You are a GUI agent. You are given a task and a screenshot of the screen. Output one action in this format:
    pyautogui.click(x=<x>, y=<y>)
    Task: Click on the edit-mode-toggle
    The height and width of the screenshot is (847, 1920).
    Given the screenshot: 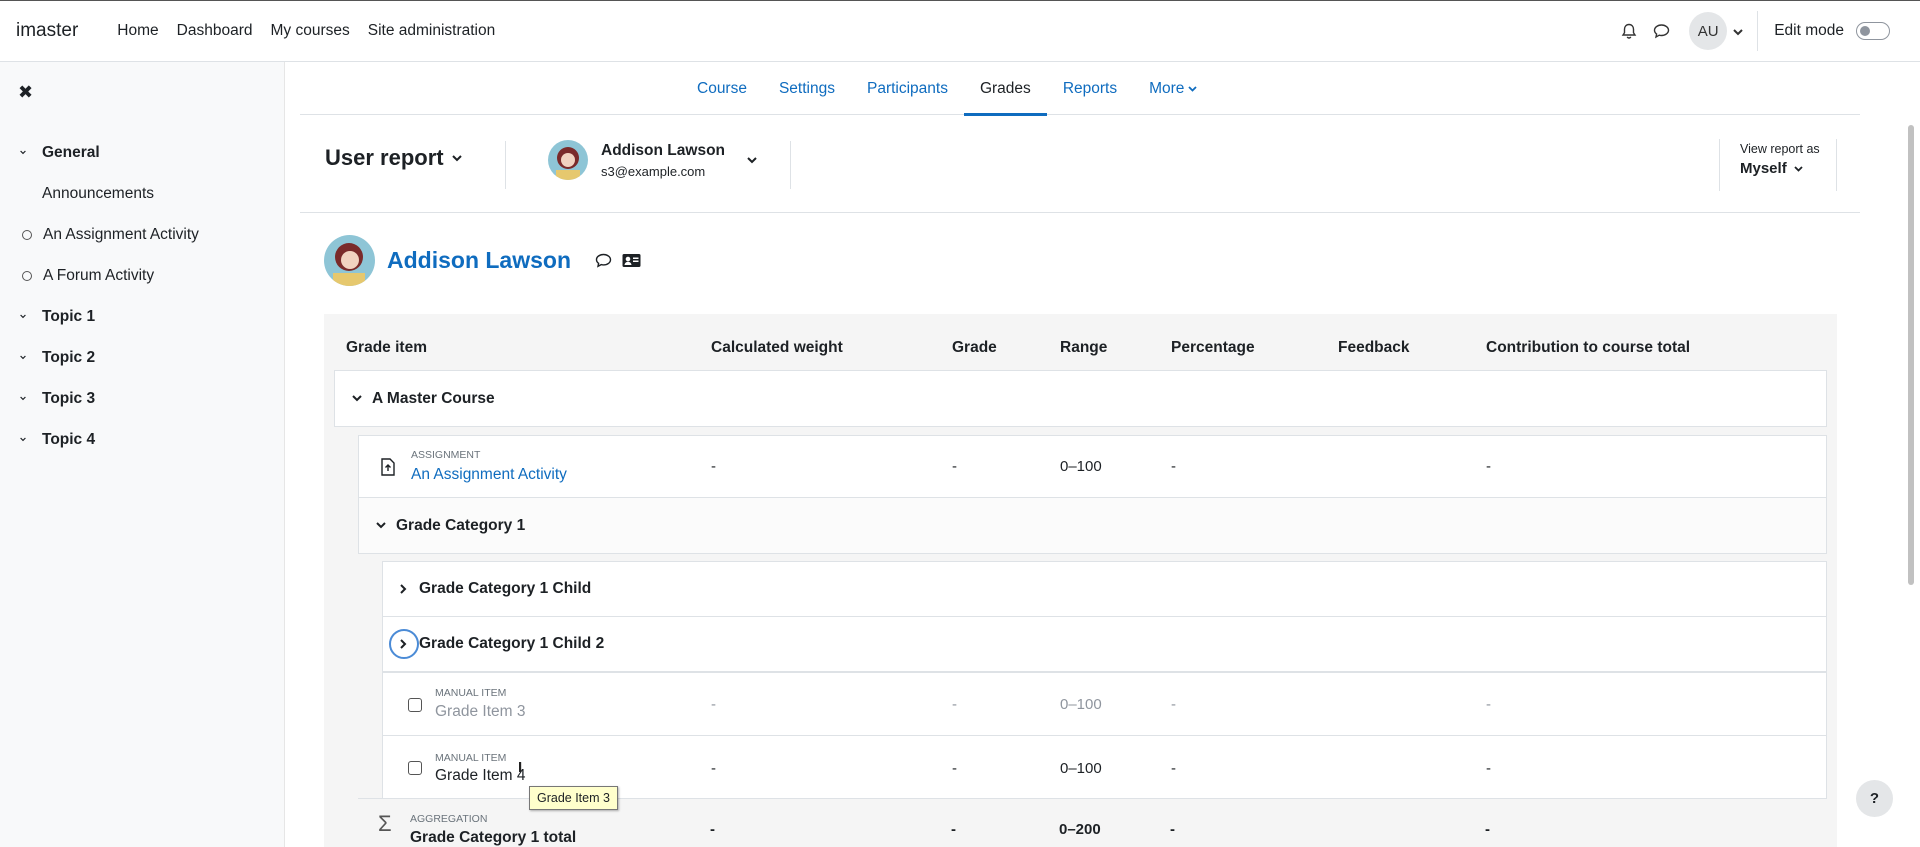 What is the action you would take?
    pyautogui.click(x=1873, y=31)
    